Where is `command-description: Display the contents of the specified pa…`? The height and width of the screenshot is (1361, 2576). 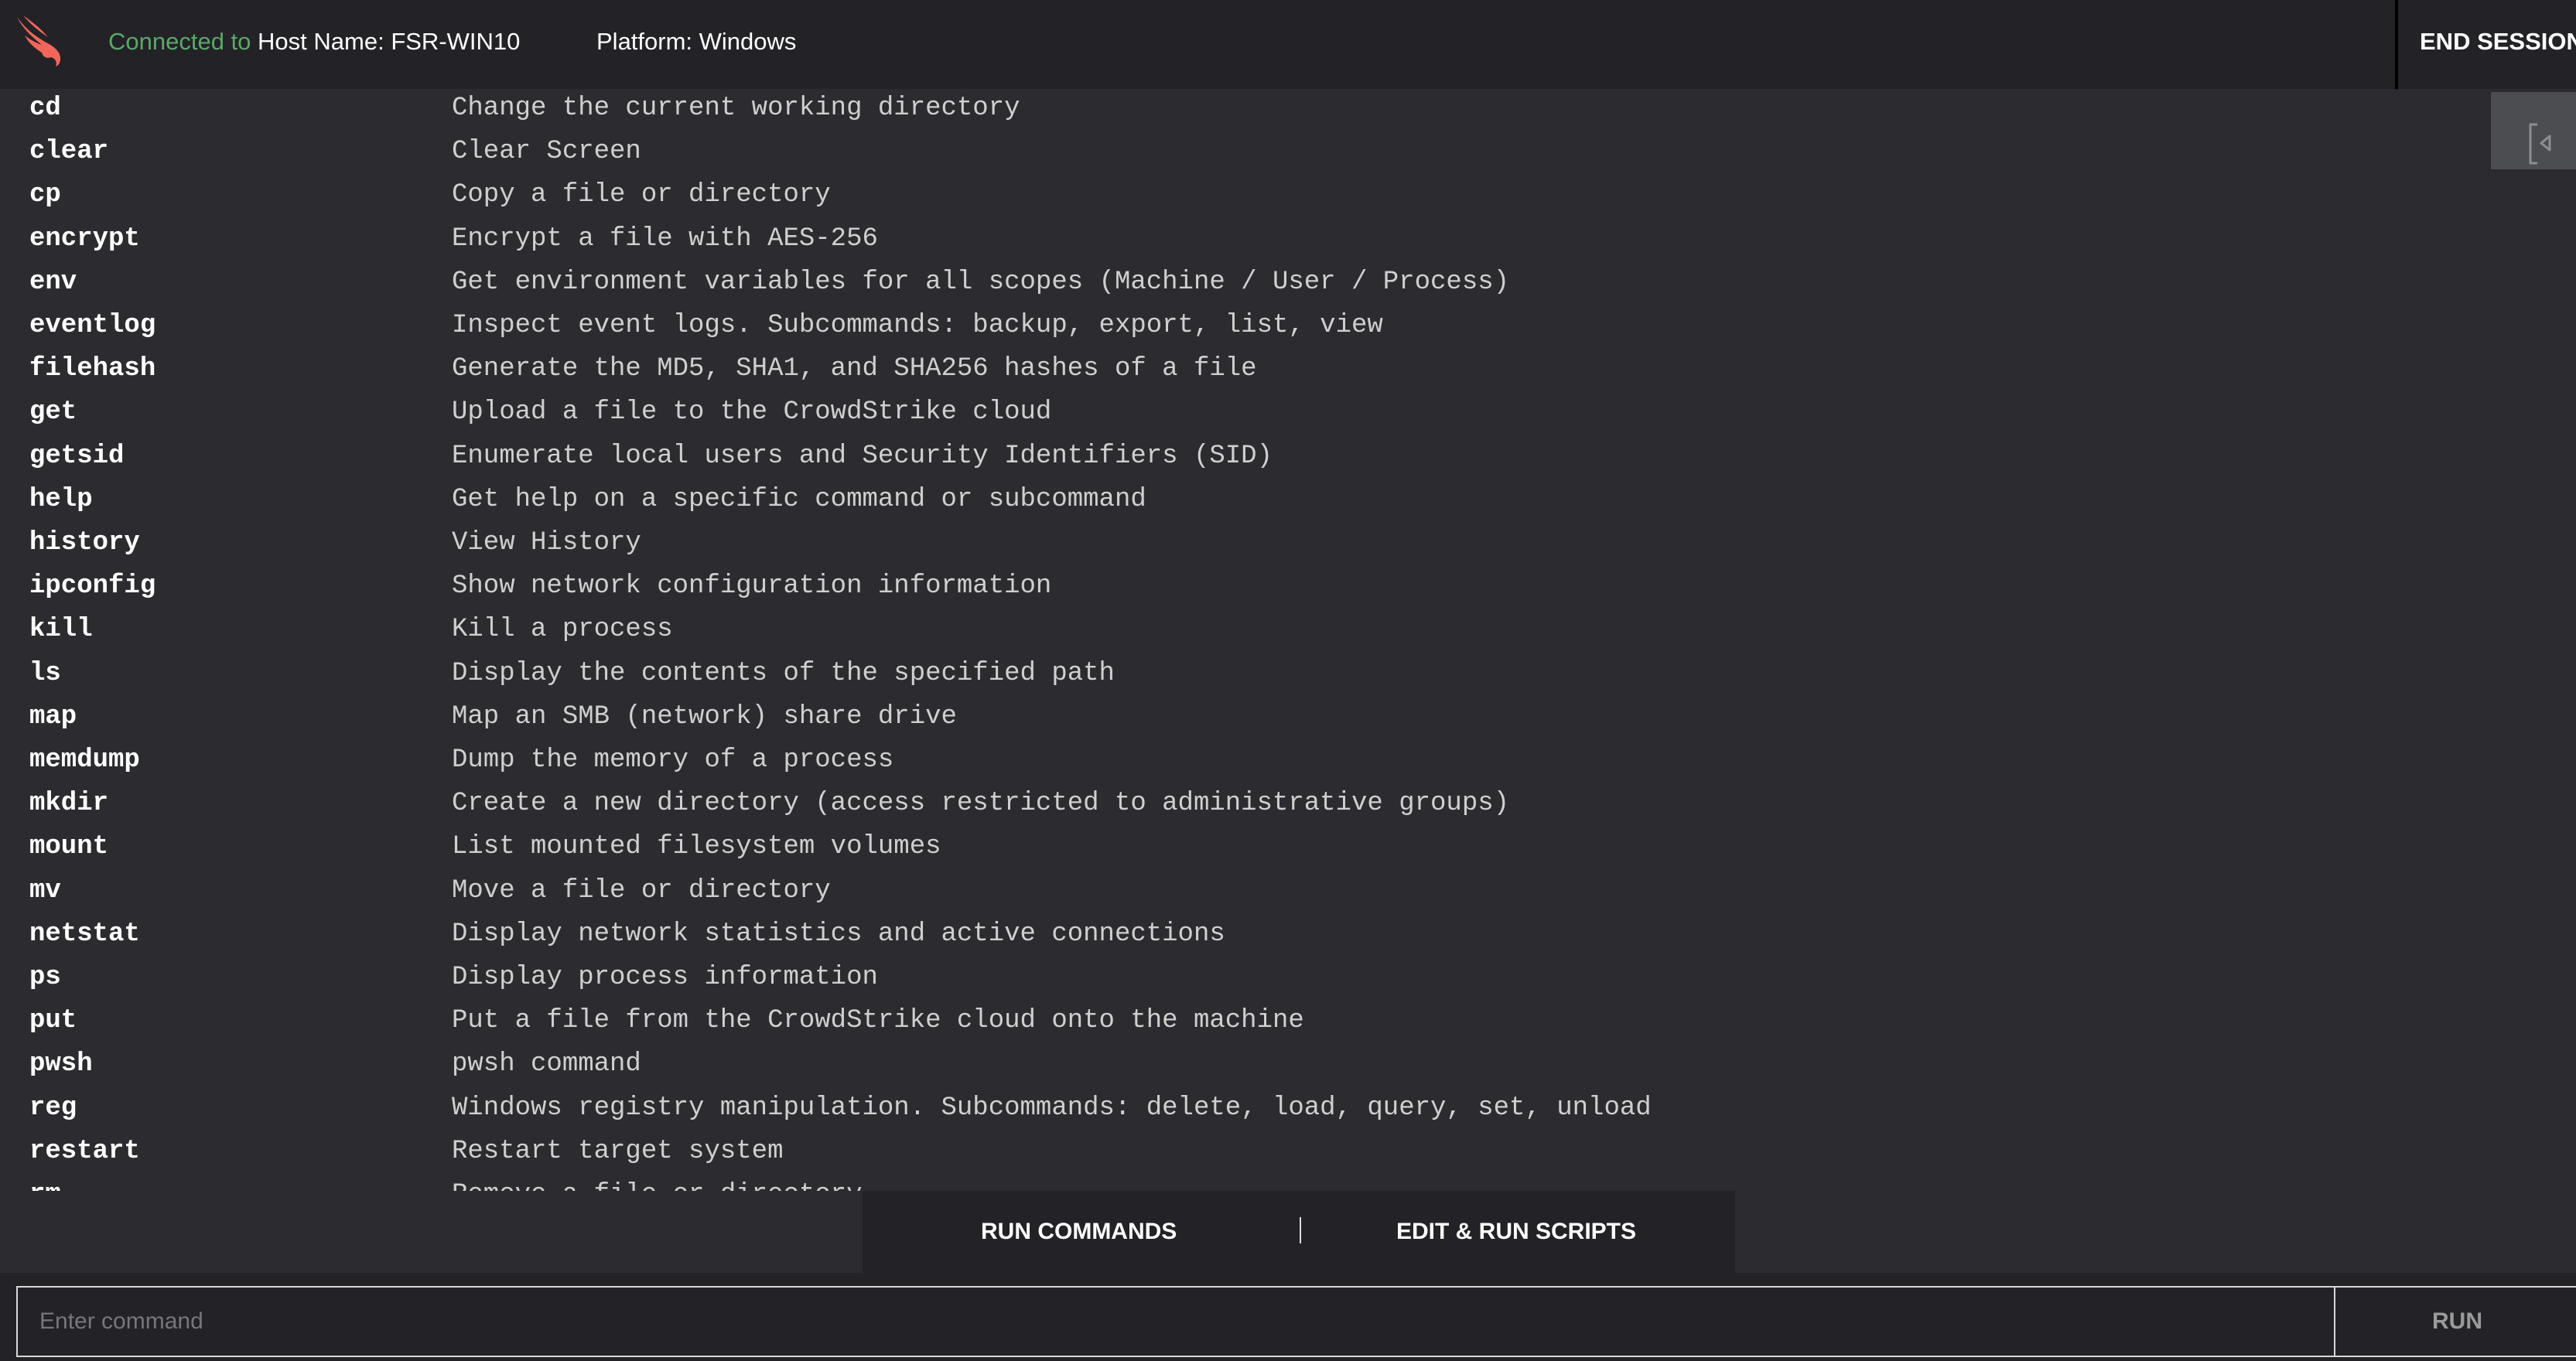
command-description: Display the contents of the specified pa… is located at coordinates (783, 673).